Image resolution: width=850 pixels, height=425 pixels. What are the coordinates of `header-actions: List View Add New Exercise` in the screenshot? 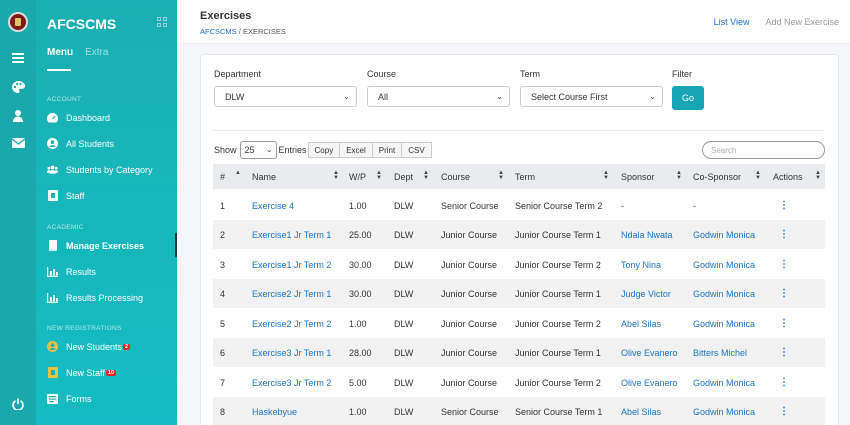 It's located at (776, 22).